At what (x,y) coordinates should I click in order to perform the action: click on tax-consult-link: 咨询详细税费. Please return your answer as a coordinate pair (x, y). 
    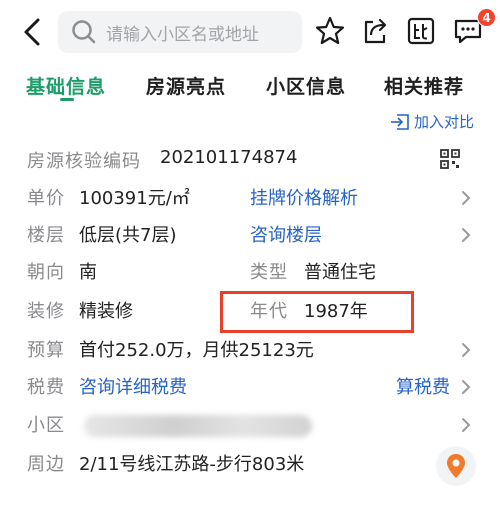
    Looking at the image, I should click on (133, 386).